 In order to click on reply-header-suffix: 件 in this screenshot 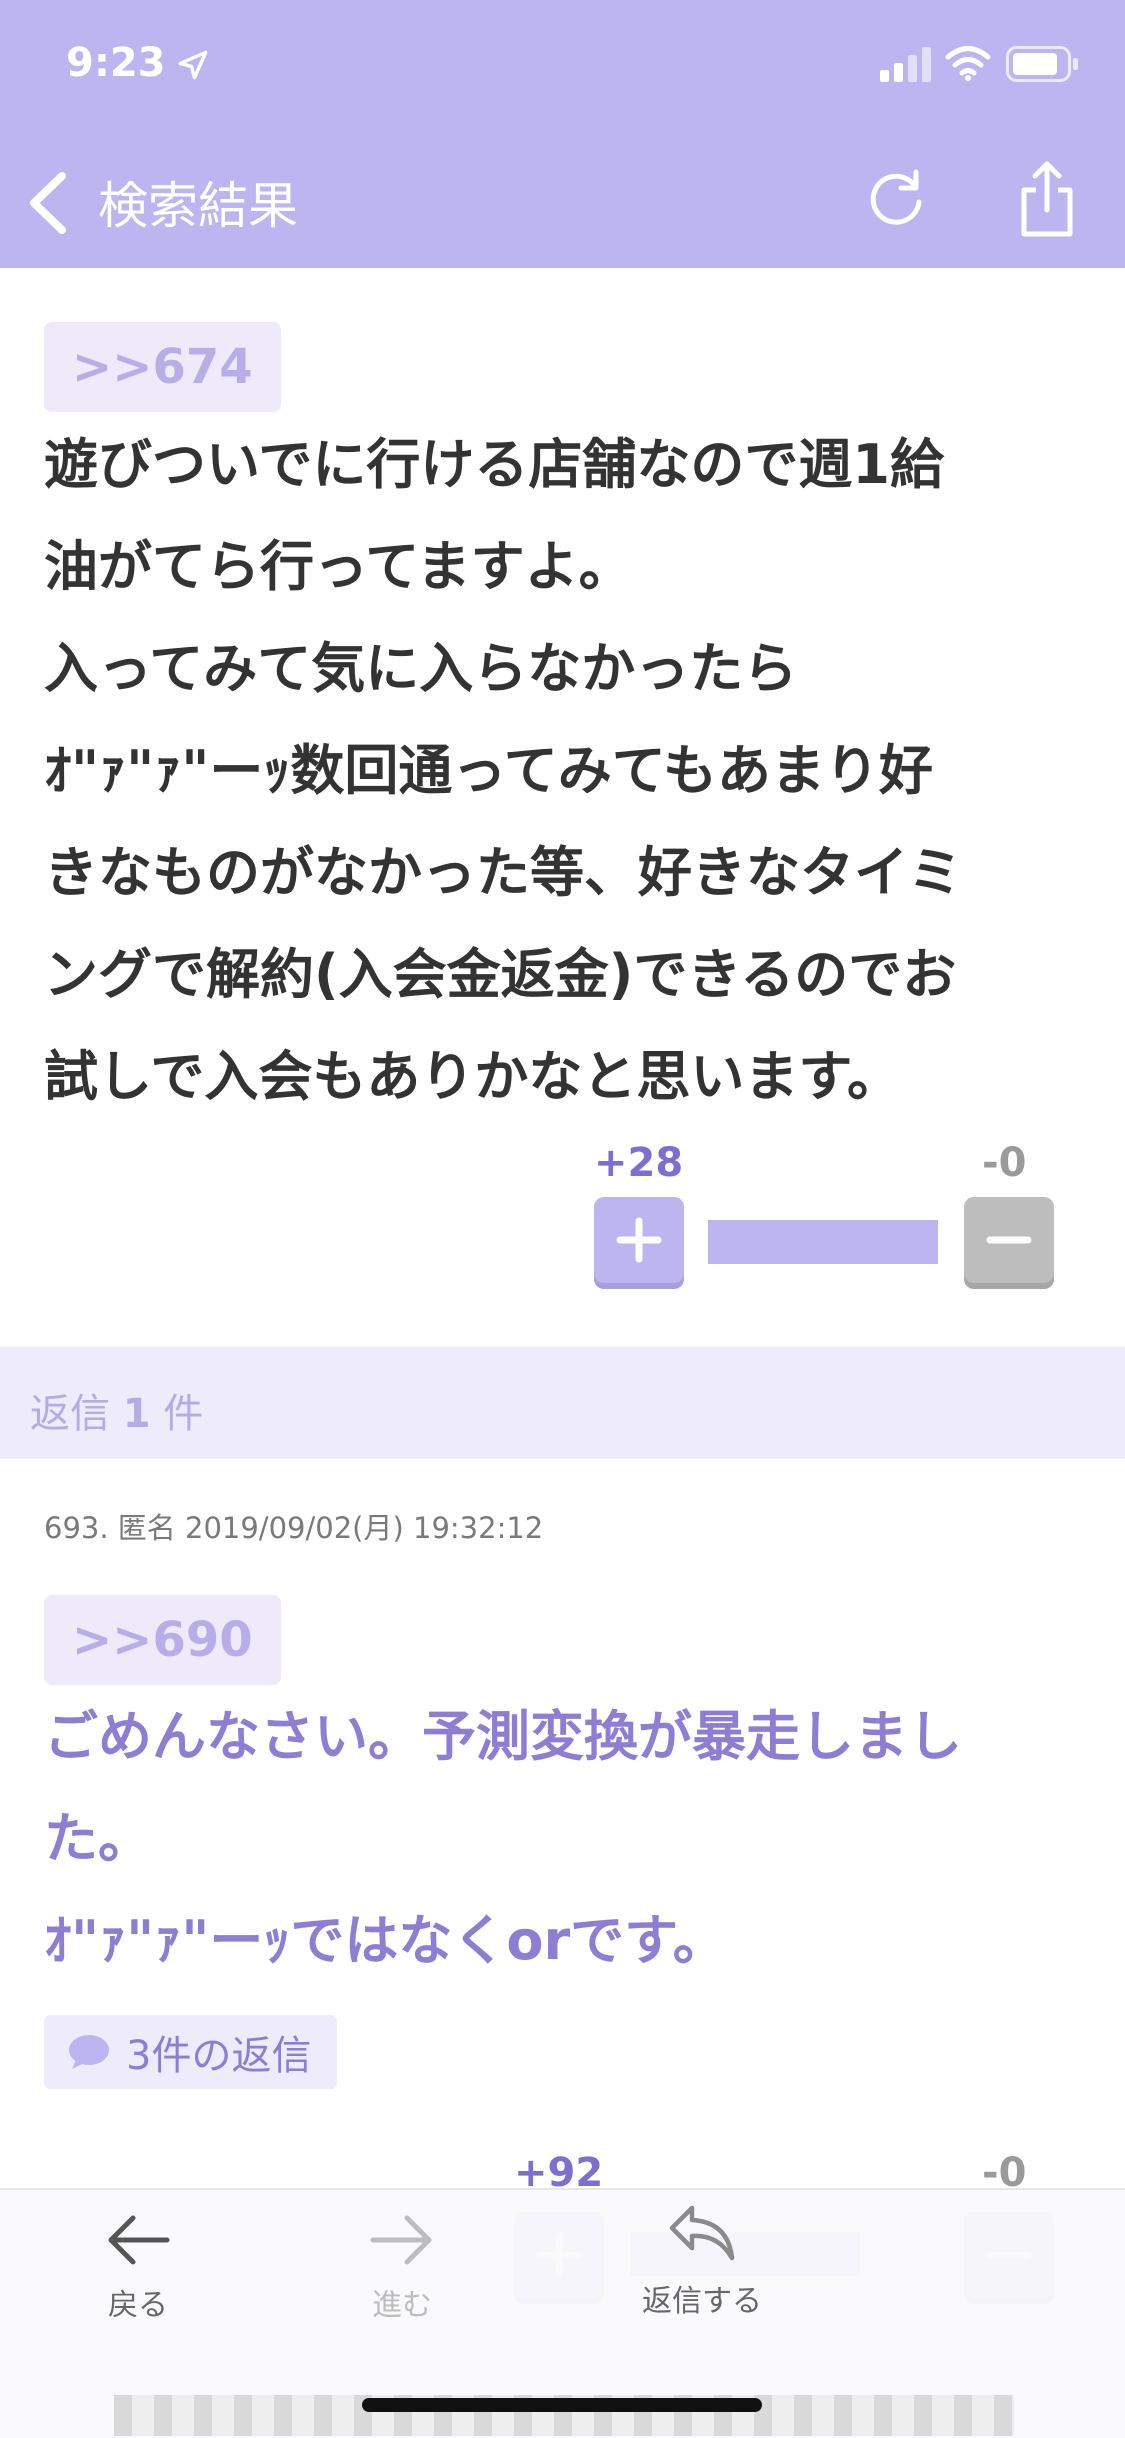, I will do `click(177, 1414)`.